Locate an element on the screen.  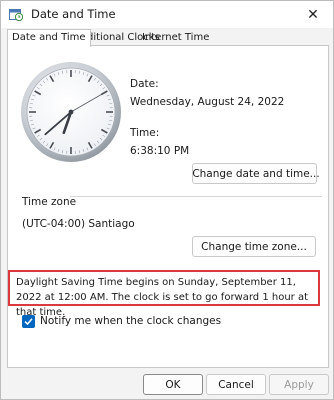
title-bar: Date and Time ✕ is located at coordinates (167, 14).